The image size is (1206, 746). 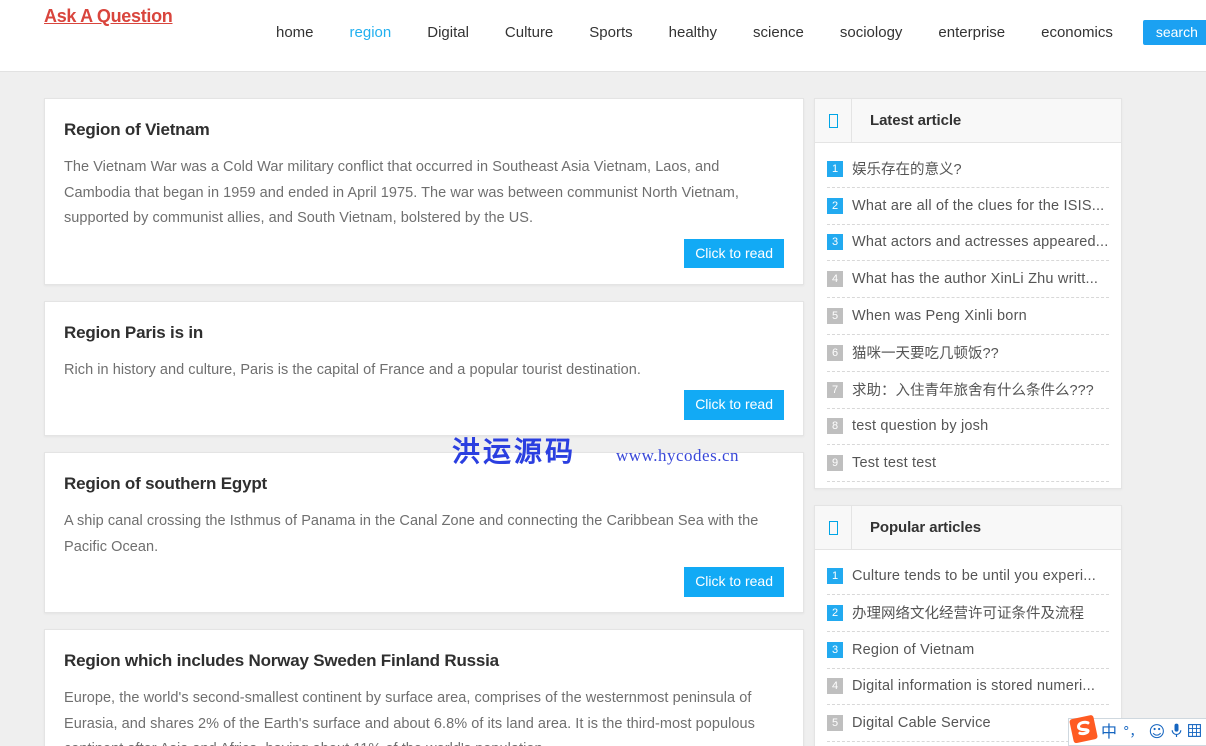 I want to click on article-title: Region of Vietnam, so click(x=137, y=129).